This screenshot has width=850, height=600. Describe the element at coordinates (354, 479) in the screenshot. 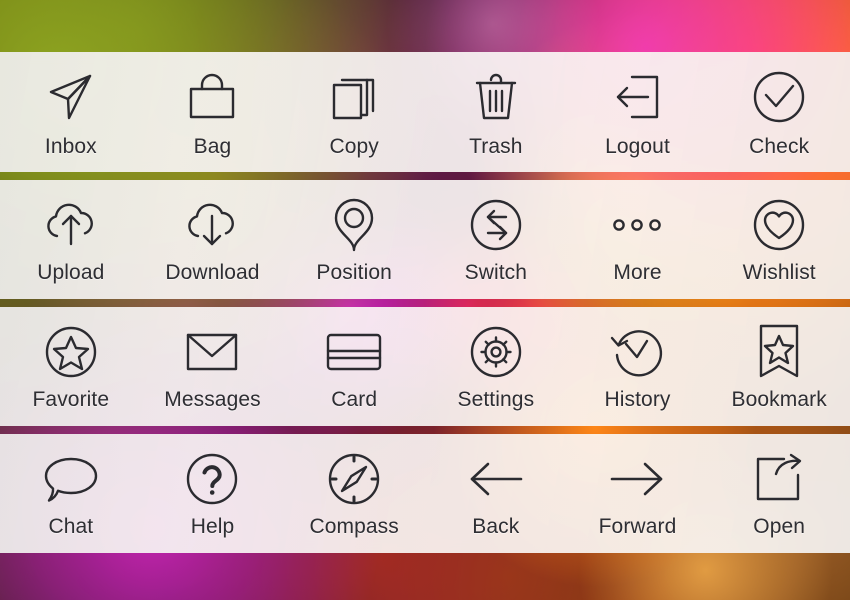

I see `compass-icon` at that location.